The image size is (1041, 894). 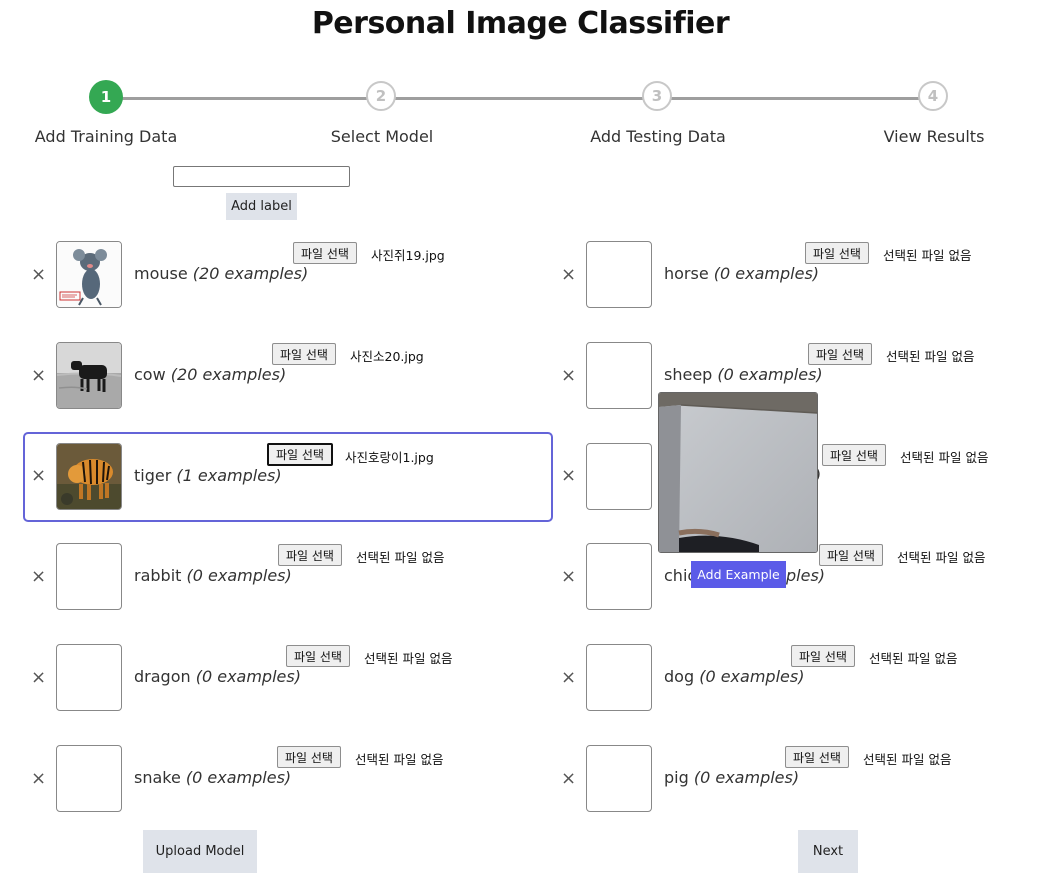 I want to click on step-2-circle: 2, so click(x=381, y=96).